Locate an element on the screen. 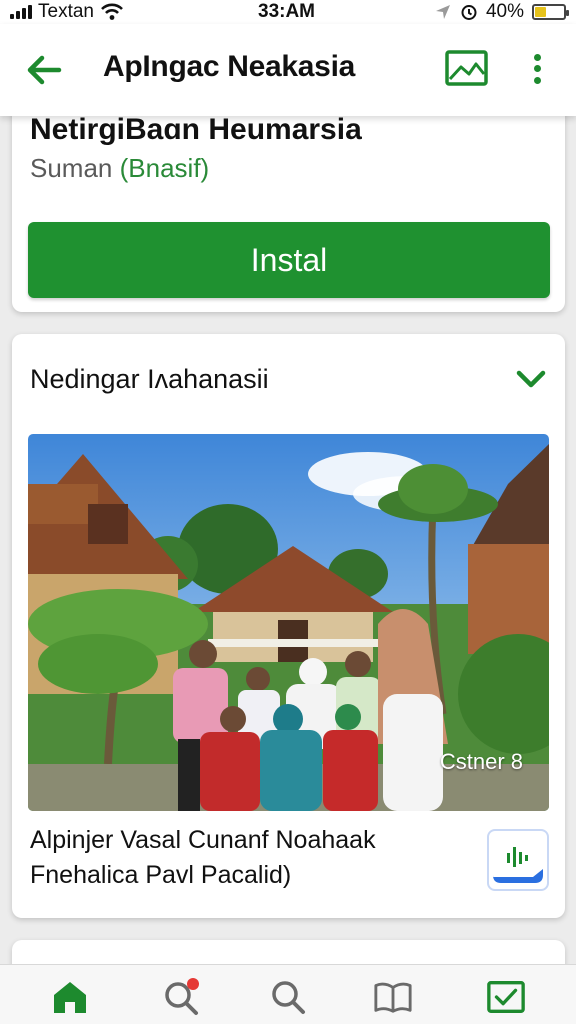 The height and width of the screenshot is (1024, 576). developer-line: Suman (Bnasif) is located at coordinates (119, 168).